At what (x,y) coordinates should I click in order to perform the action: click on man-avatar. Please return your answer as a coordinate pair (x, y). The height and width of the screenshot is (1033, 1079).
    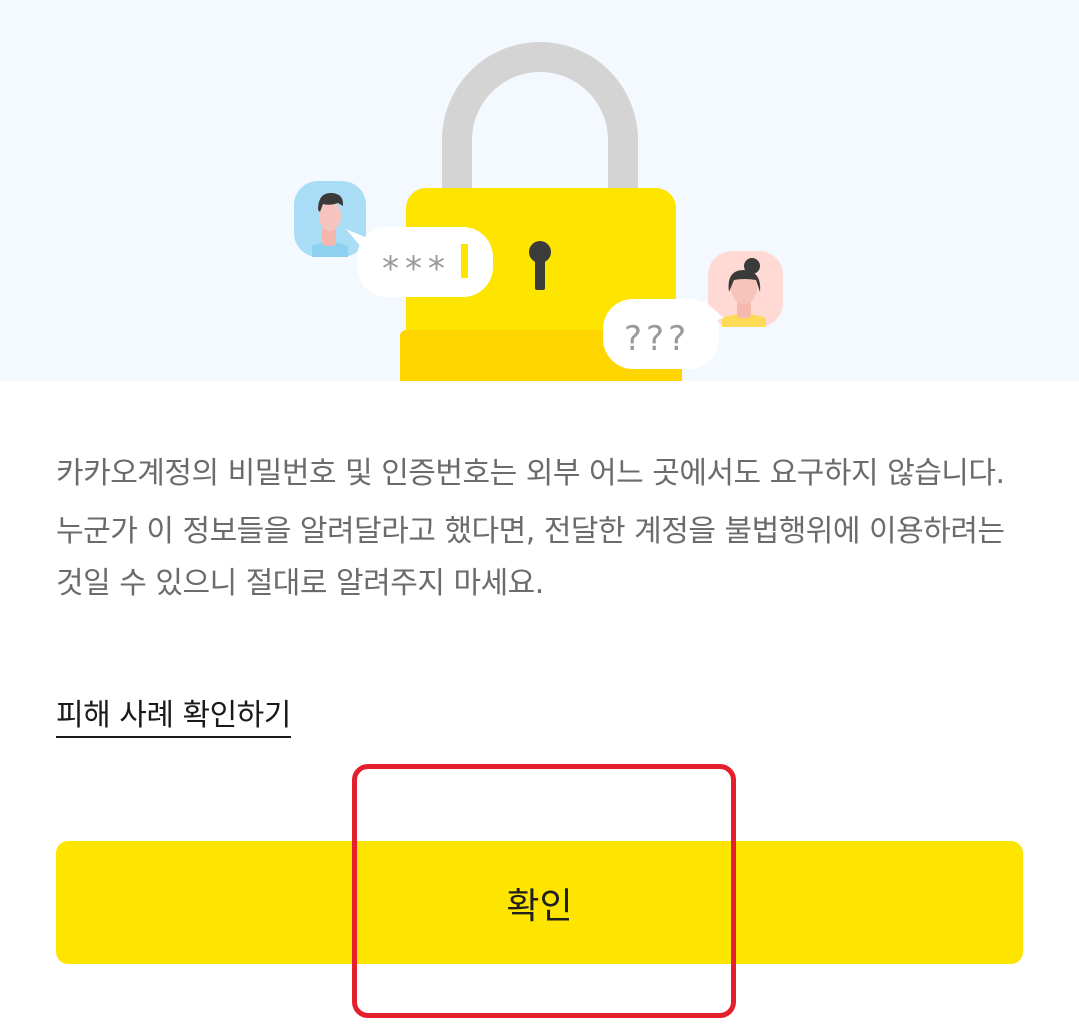
    Looking at the image, I should click on (330, 219).